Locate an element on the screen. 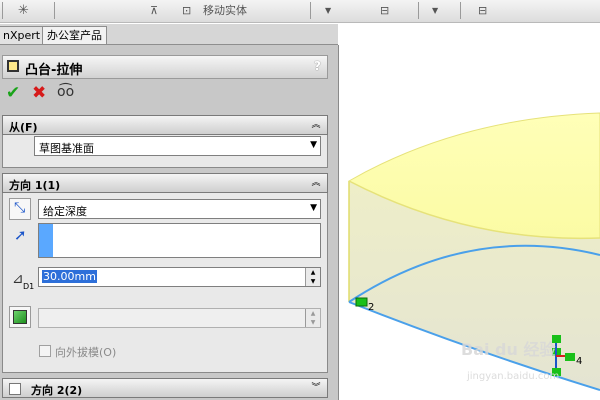  from-section-body: 草图基准面 ▼ is located at coordinates (165, 151).